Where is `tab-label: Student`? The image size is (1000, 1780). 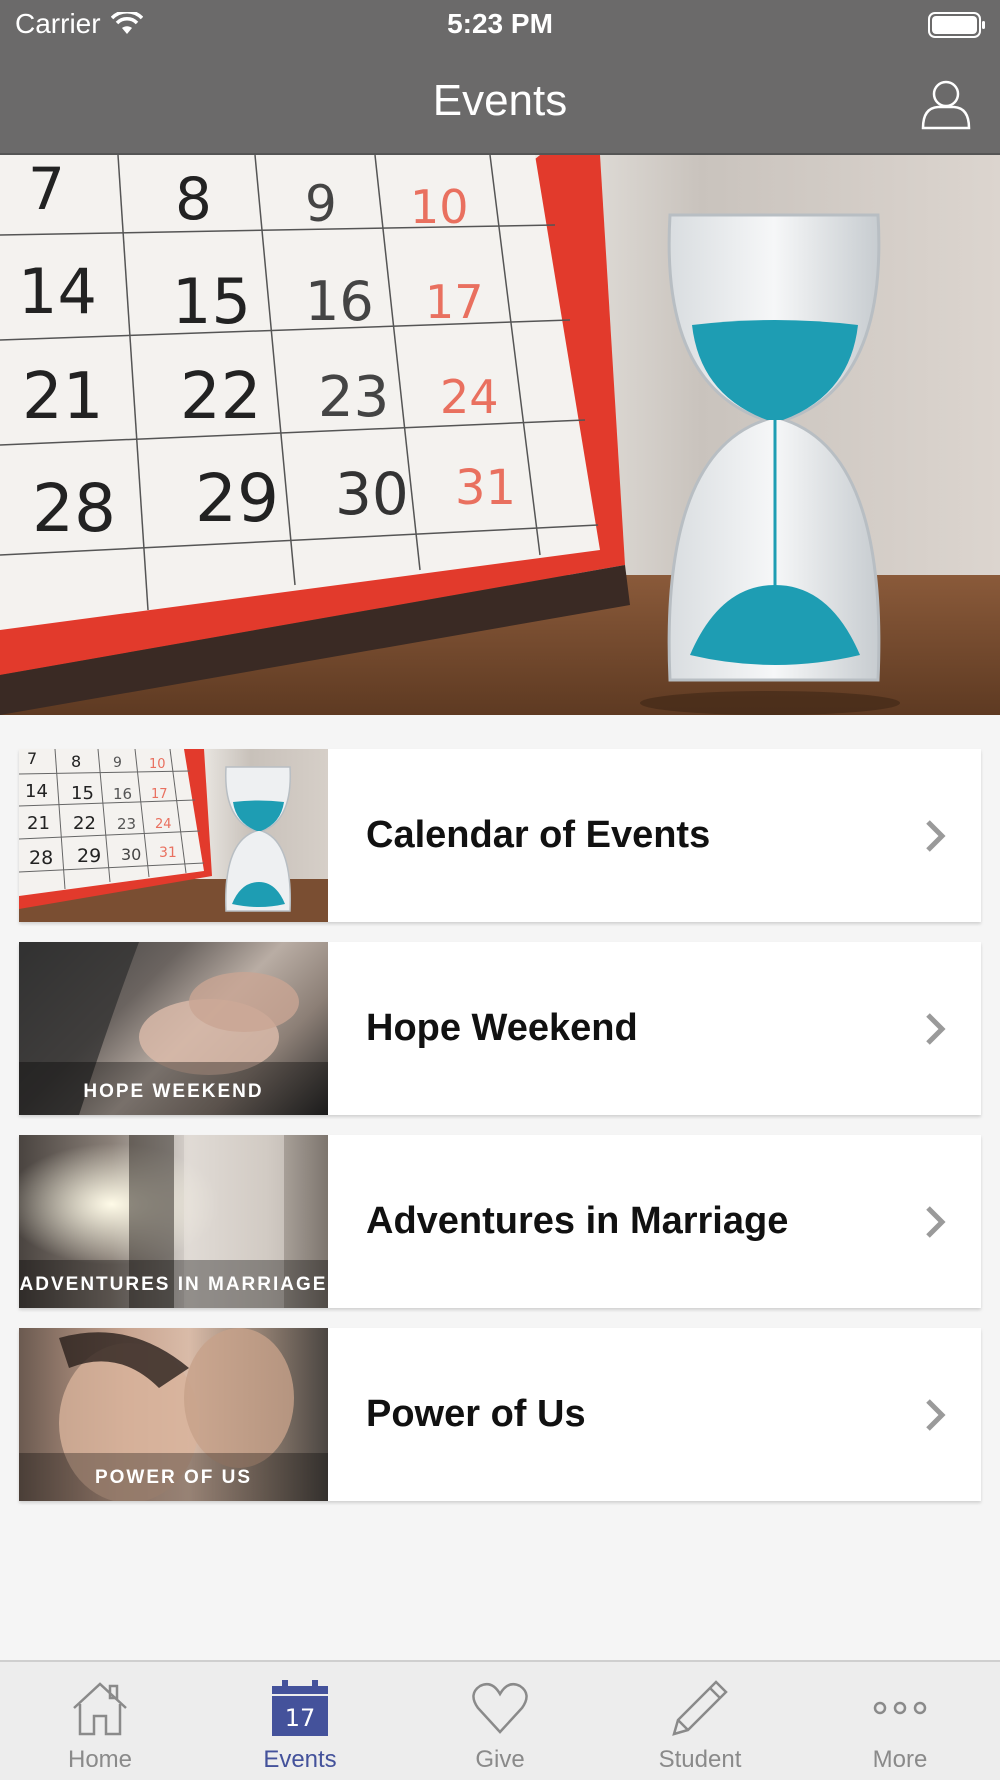 tab-label: Student is located at coordinates (700, 1759).